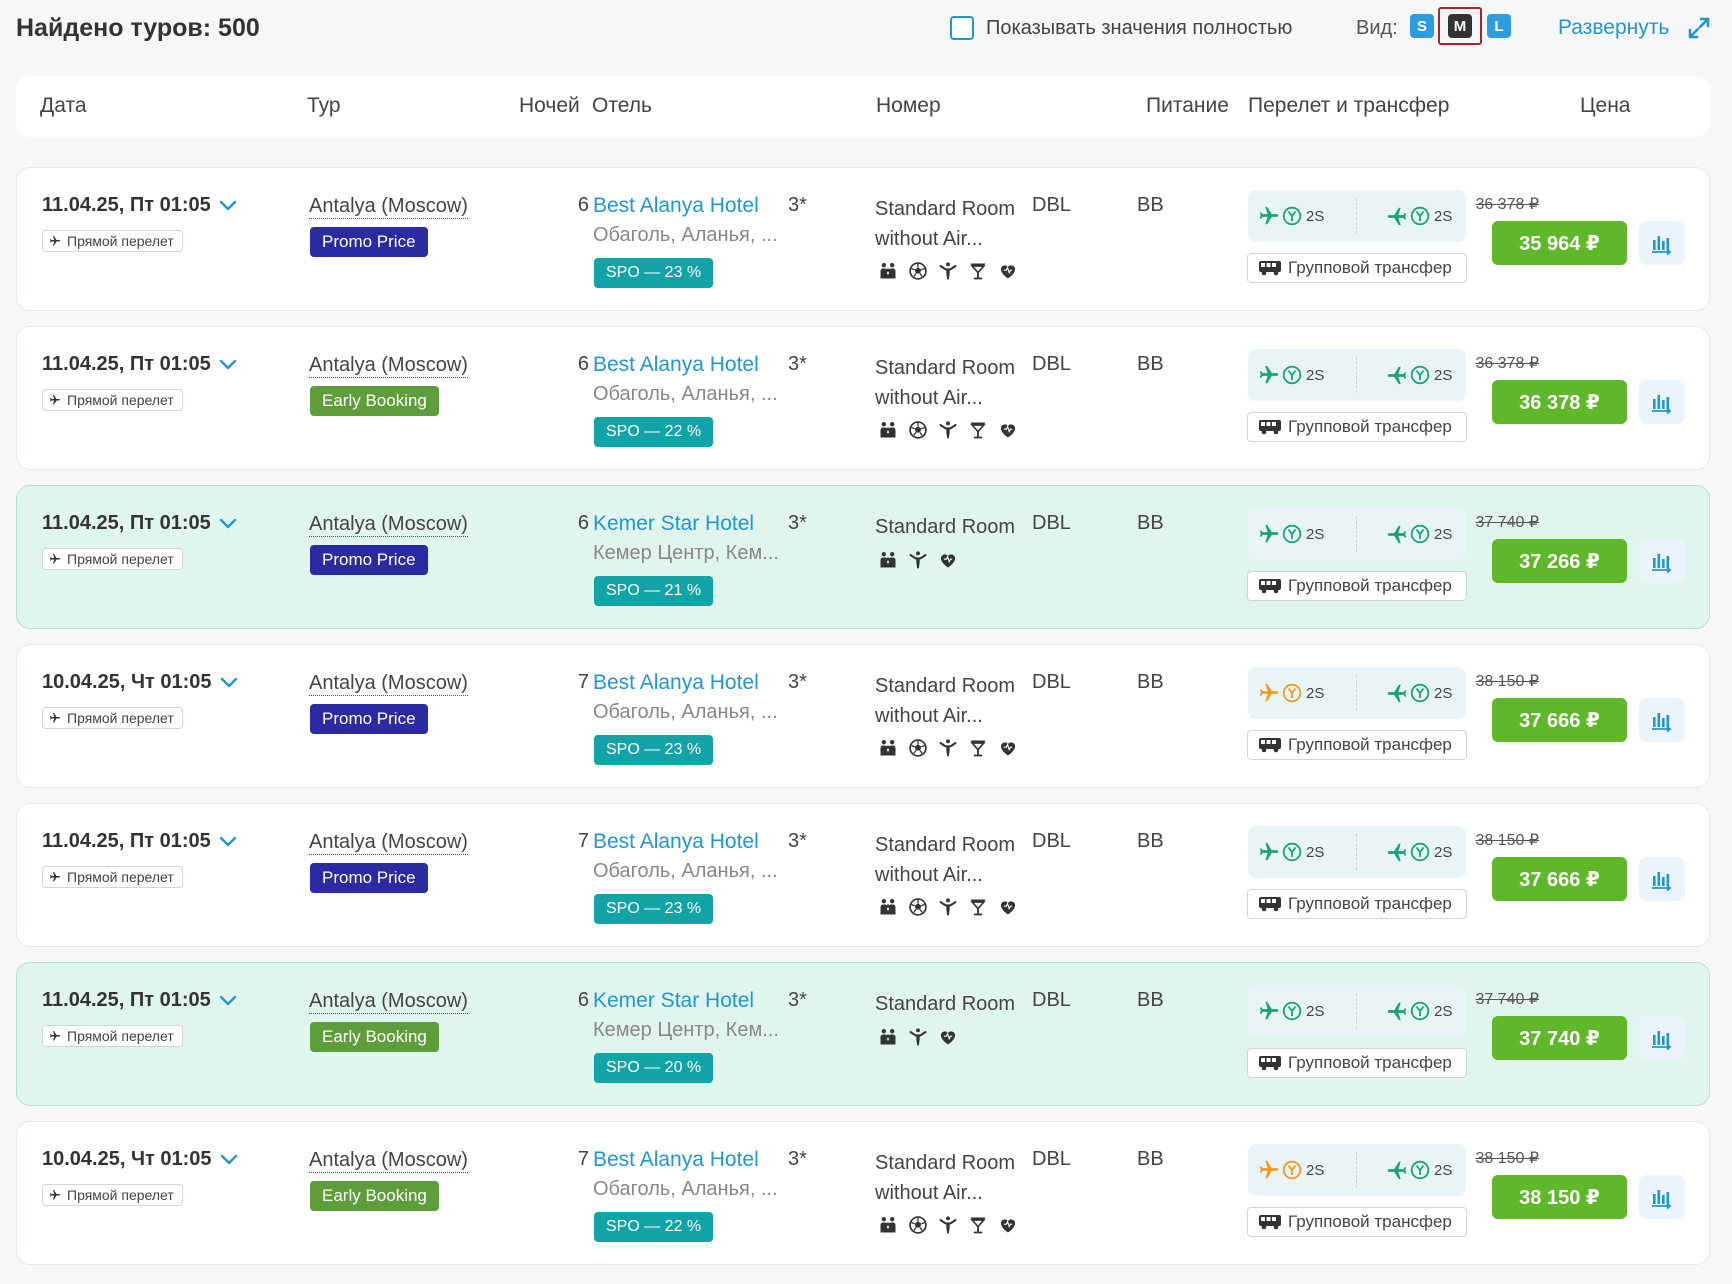 This screenshot has width=1732, height=1284. What do you see at coordinates (55, 1036) in the screenshot?
I see `plane-icon` at bounding box center [55, 1036].